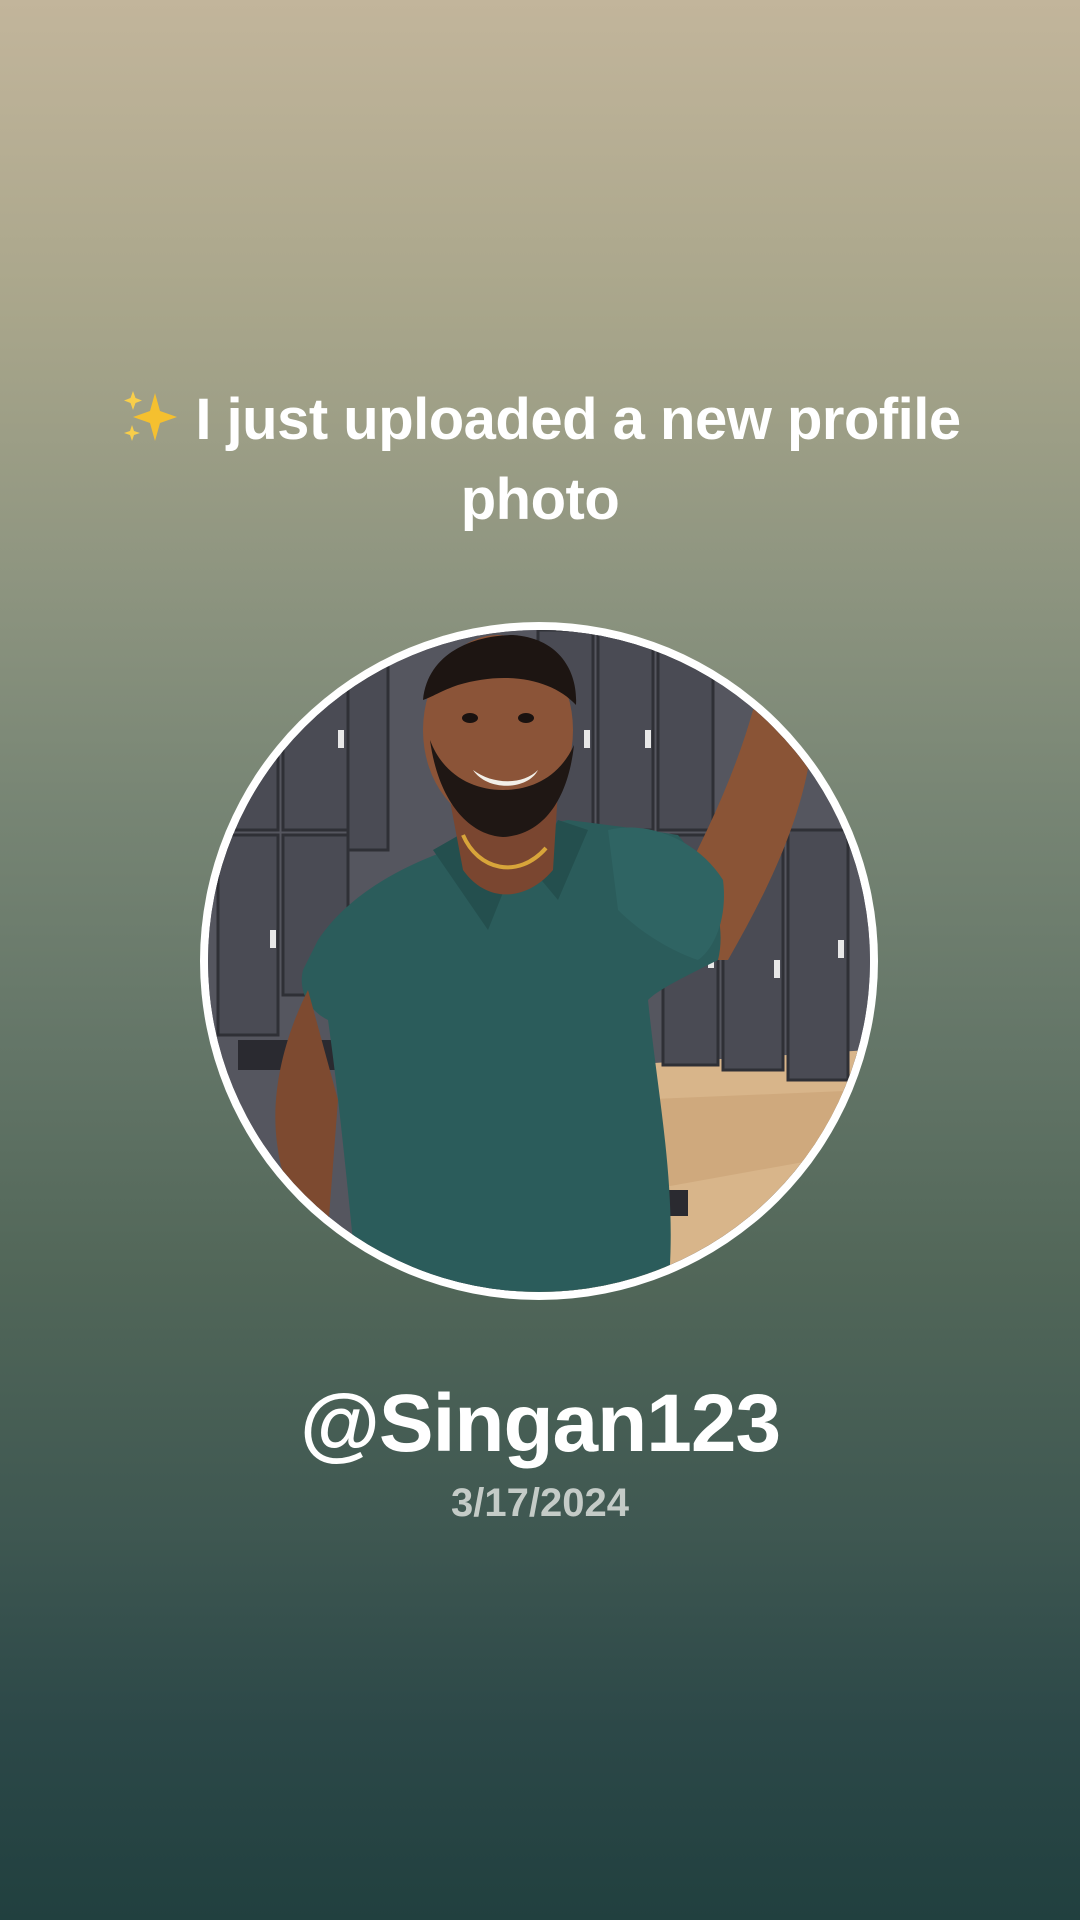 The width and height of the screenshot is (1080, 1920). Describe the element at coordinates (578, 459) in the screenshot. I see `headline: I just uploaded a new profile photo` at that location.